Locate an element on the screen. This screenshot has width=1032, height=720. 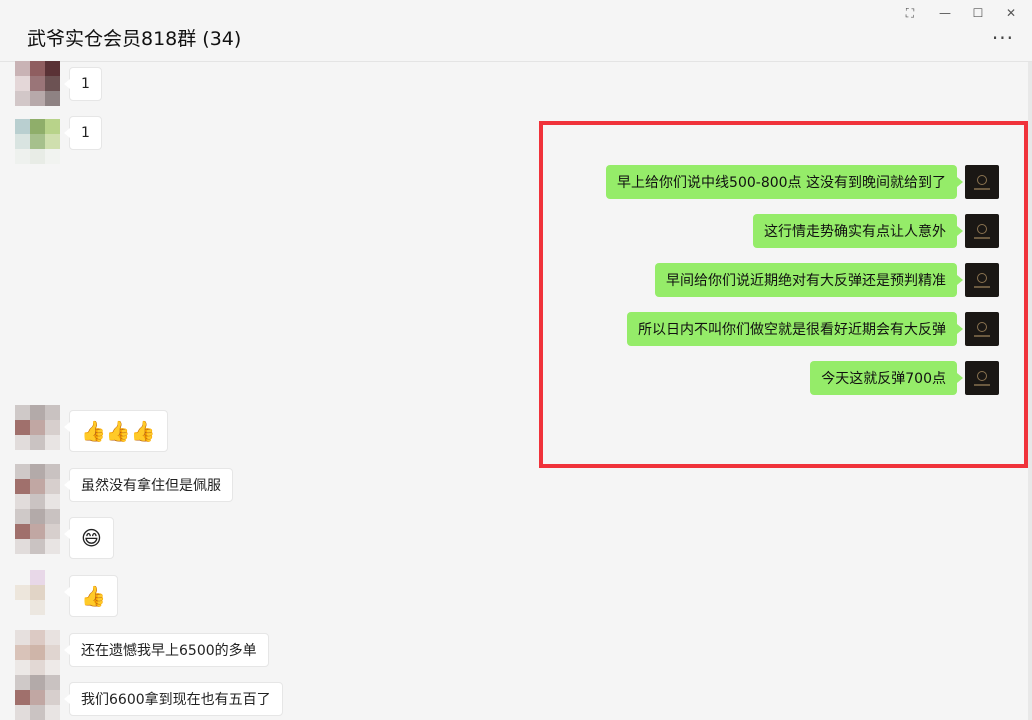
message-bubble: 虽然没有拿住但是佩服 is located at coordinates (148, 485).